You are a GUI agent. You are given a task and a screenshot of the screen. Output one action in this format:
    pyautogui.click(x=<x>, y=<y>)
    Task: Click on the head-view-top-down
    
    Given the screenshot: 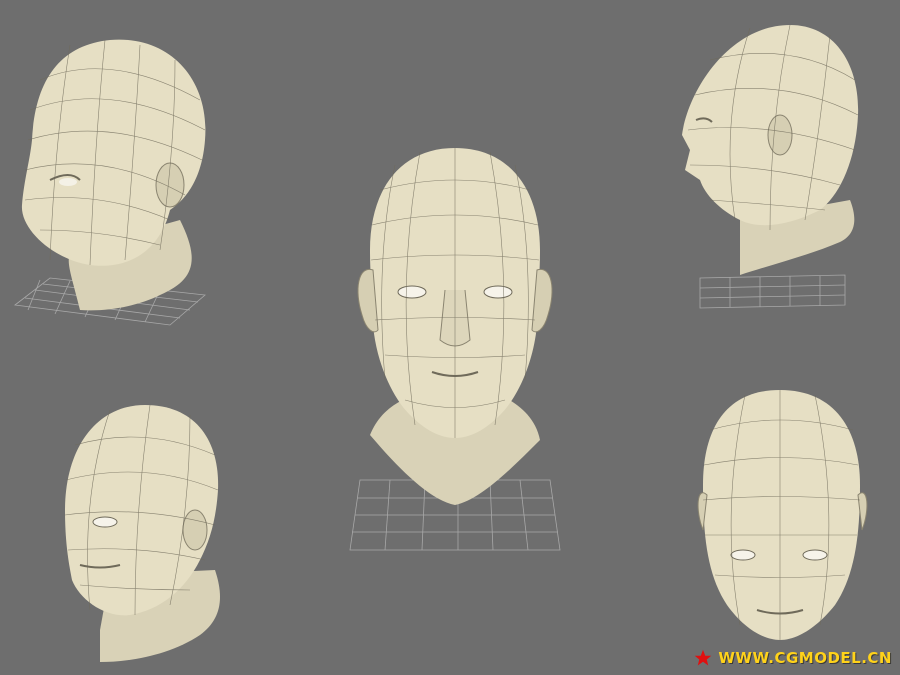 What is the action you would take?
    pyautogui.click(x=782, y=515)
    